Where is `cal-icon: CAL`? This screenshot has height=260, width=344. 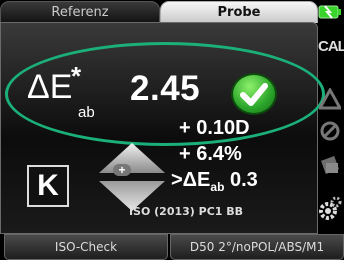 cal-icon: CAL is located at coordinates (331, 46).